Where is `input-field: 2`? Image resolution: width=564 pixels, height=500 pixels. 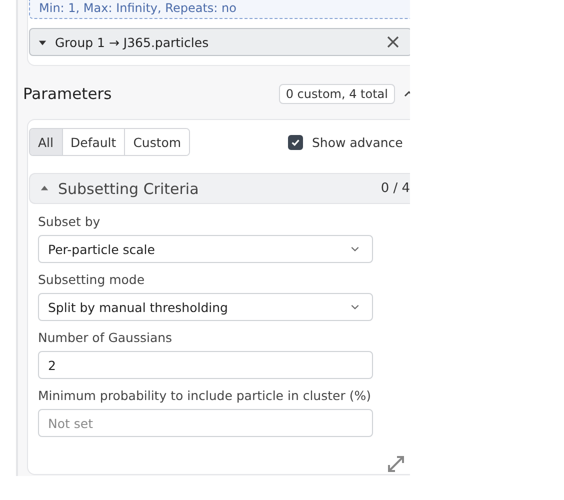
input-field: 2 is located at coordinates (205, 365).